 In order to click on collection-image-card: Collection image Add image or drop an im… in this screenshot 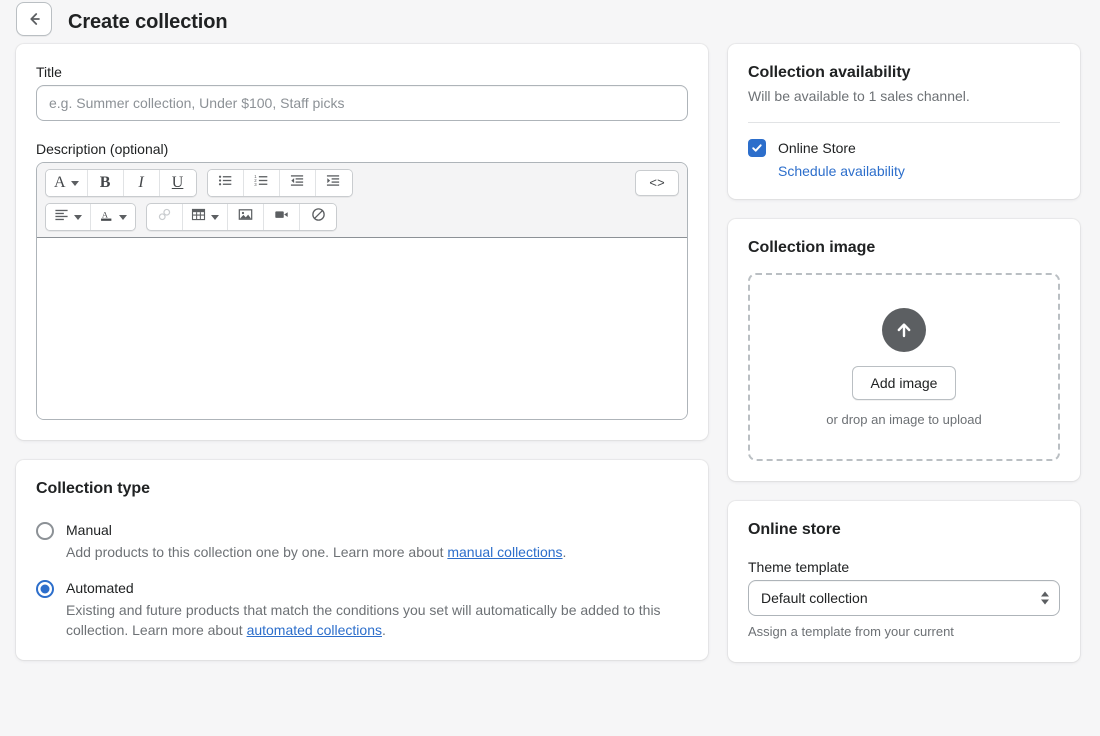, I will do `click(904, 350)`.